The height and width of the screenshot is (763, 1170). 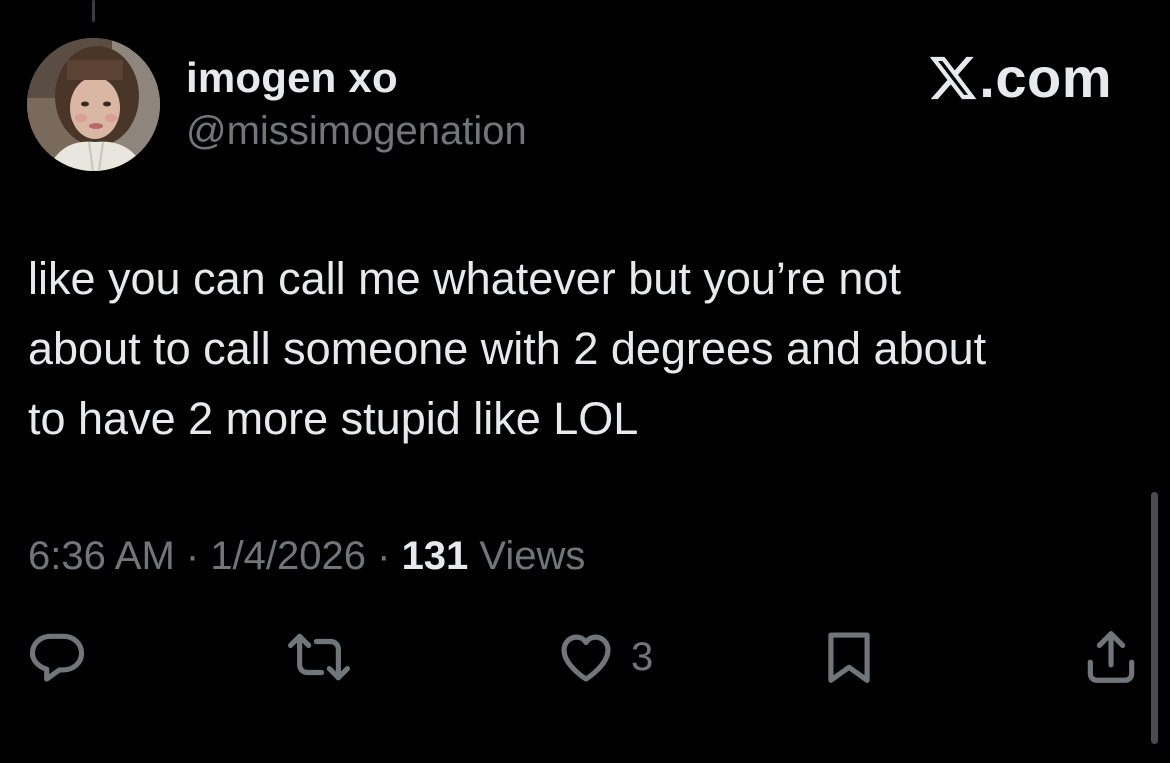 I want to click on thread-connector-line, so click(x=93, y=11).